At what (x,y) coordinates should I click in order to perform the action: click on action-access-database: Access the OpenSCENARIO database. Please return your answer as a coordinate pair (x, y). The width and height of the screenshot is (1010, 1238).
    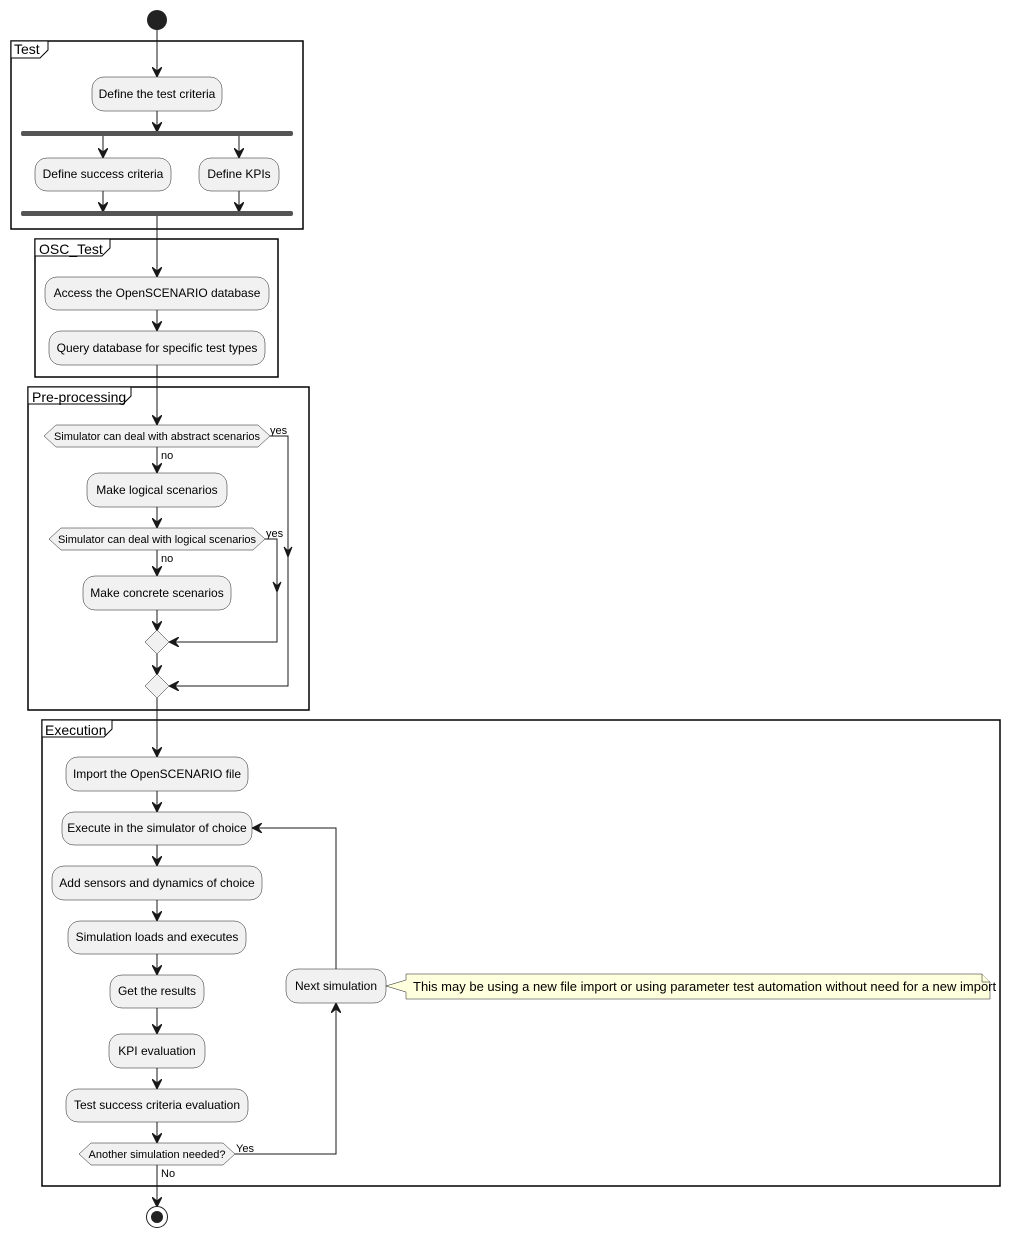
    Looking at the image, I should click on (157, 293).